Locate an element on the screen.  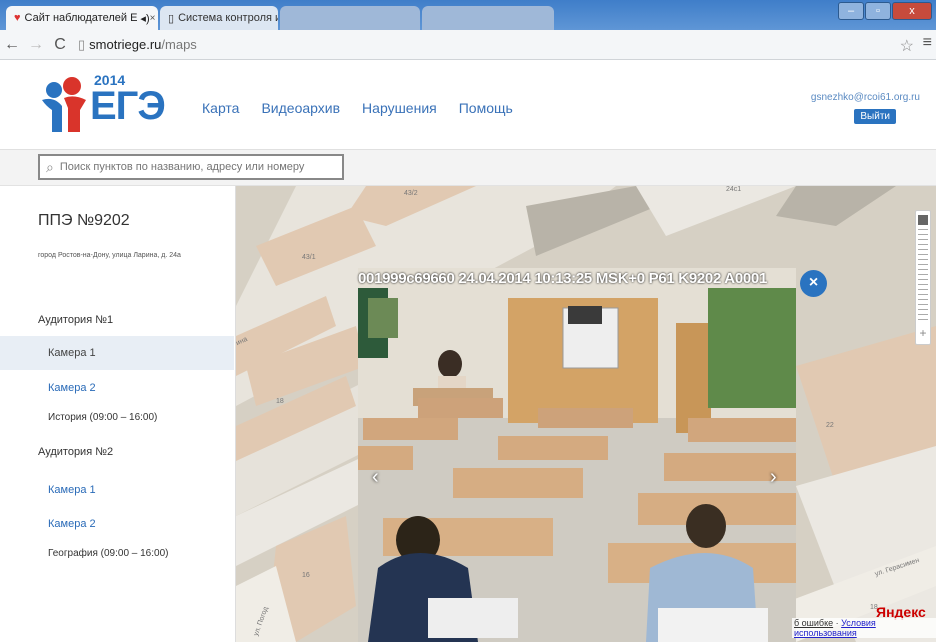
tab-control-system: ▯ Система контроля и упр × is located at coordinates (219, 18).